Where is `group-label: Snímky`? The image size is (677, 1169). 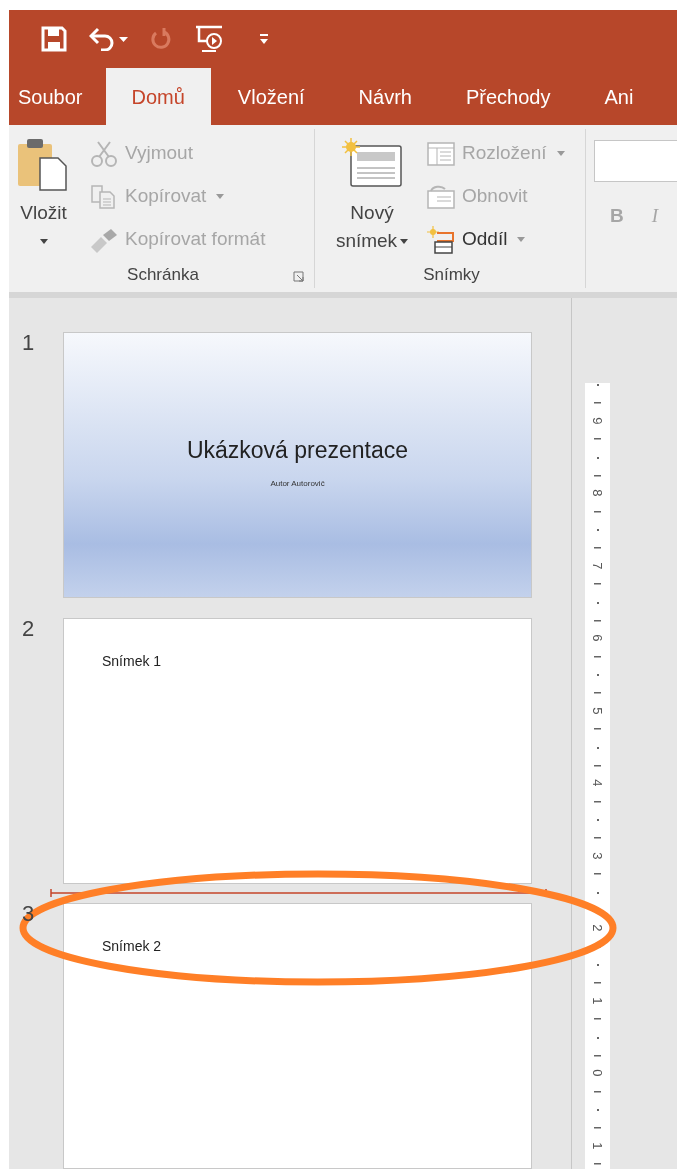 group-label: Snímky is located at coordinates (451, 275).